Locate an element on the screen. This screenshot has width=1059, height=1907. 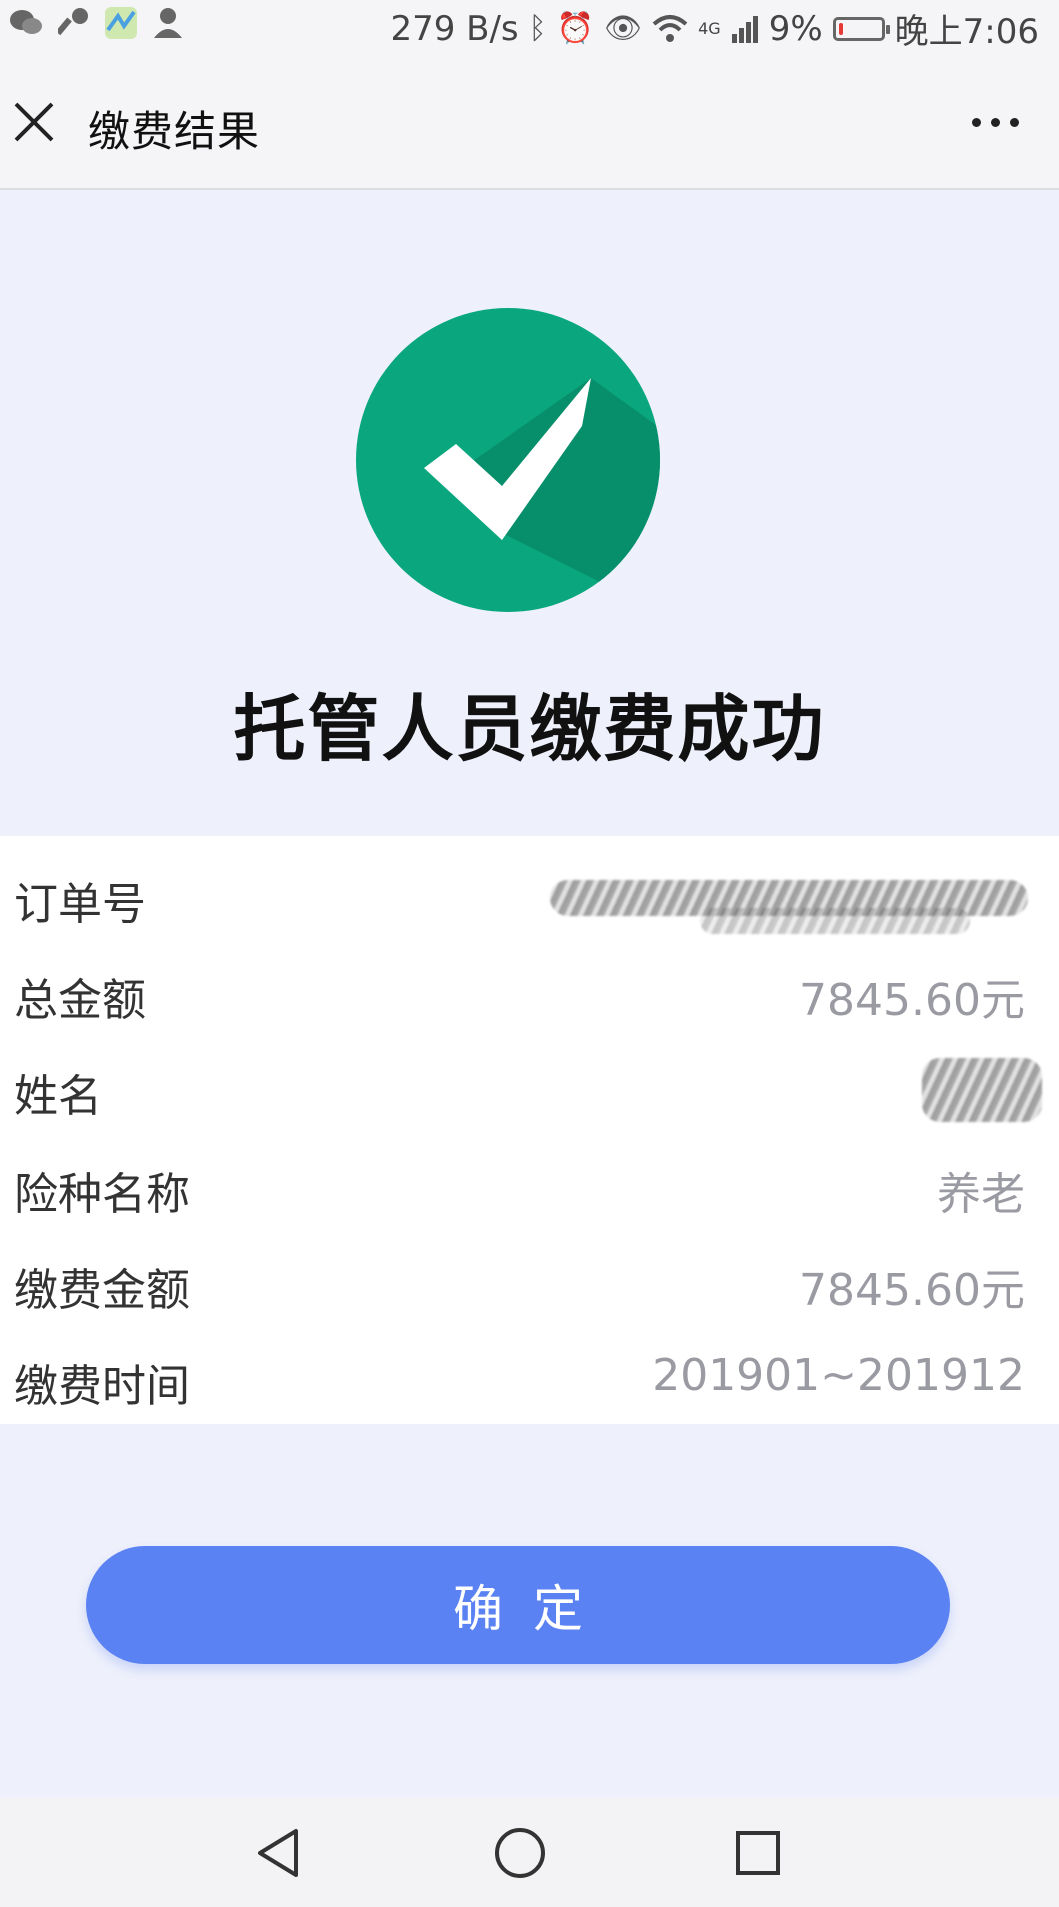
wechat-icon is located at coordinates (26, 22).